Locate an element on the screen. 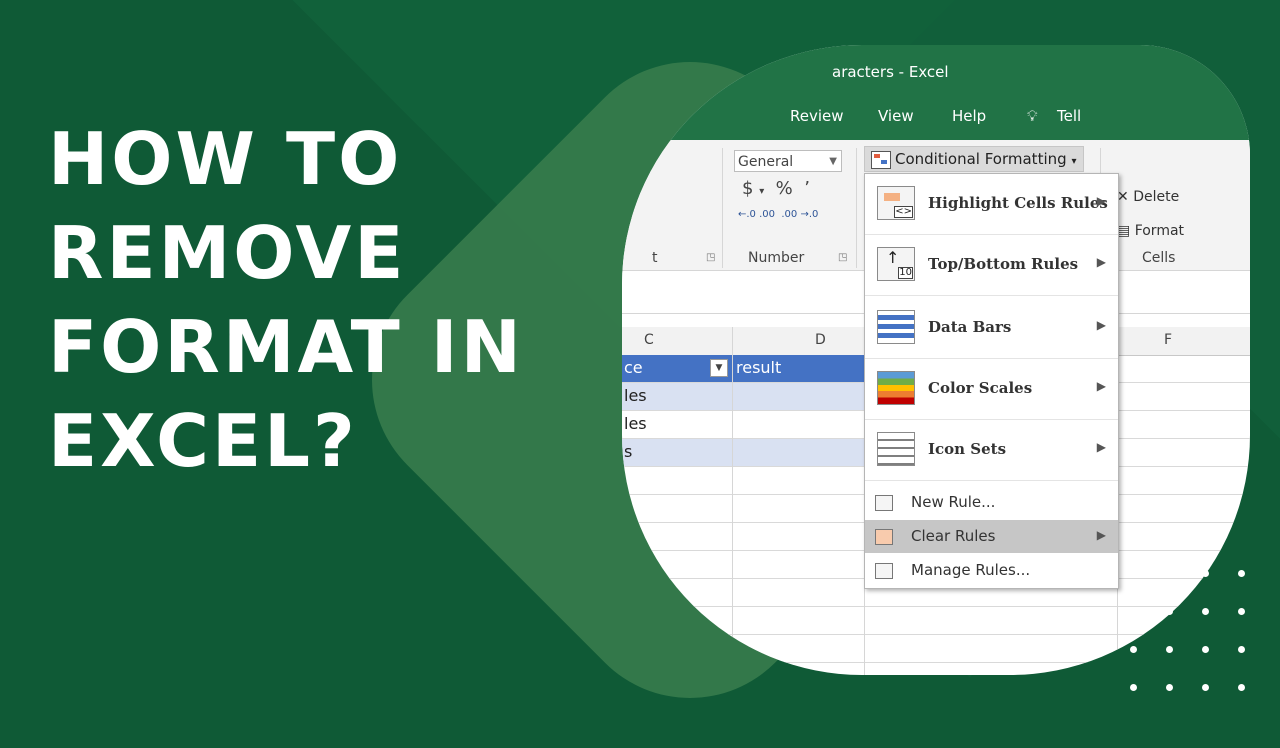 Image resolution: width=1280 pixels, height=748 pixels. group-label-number: Number is located at coordinates (776, 258).